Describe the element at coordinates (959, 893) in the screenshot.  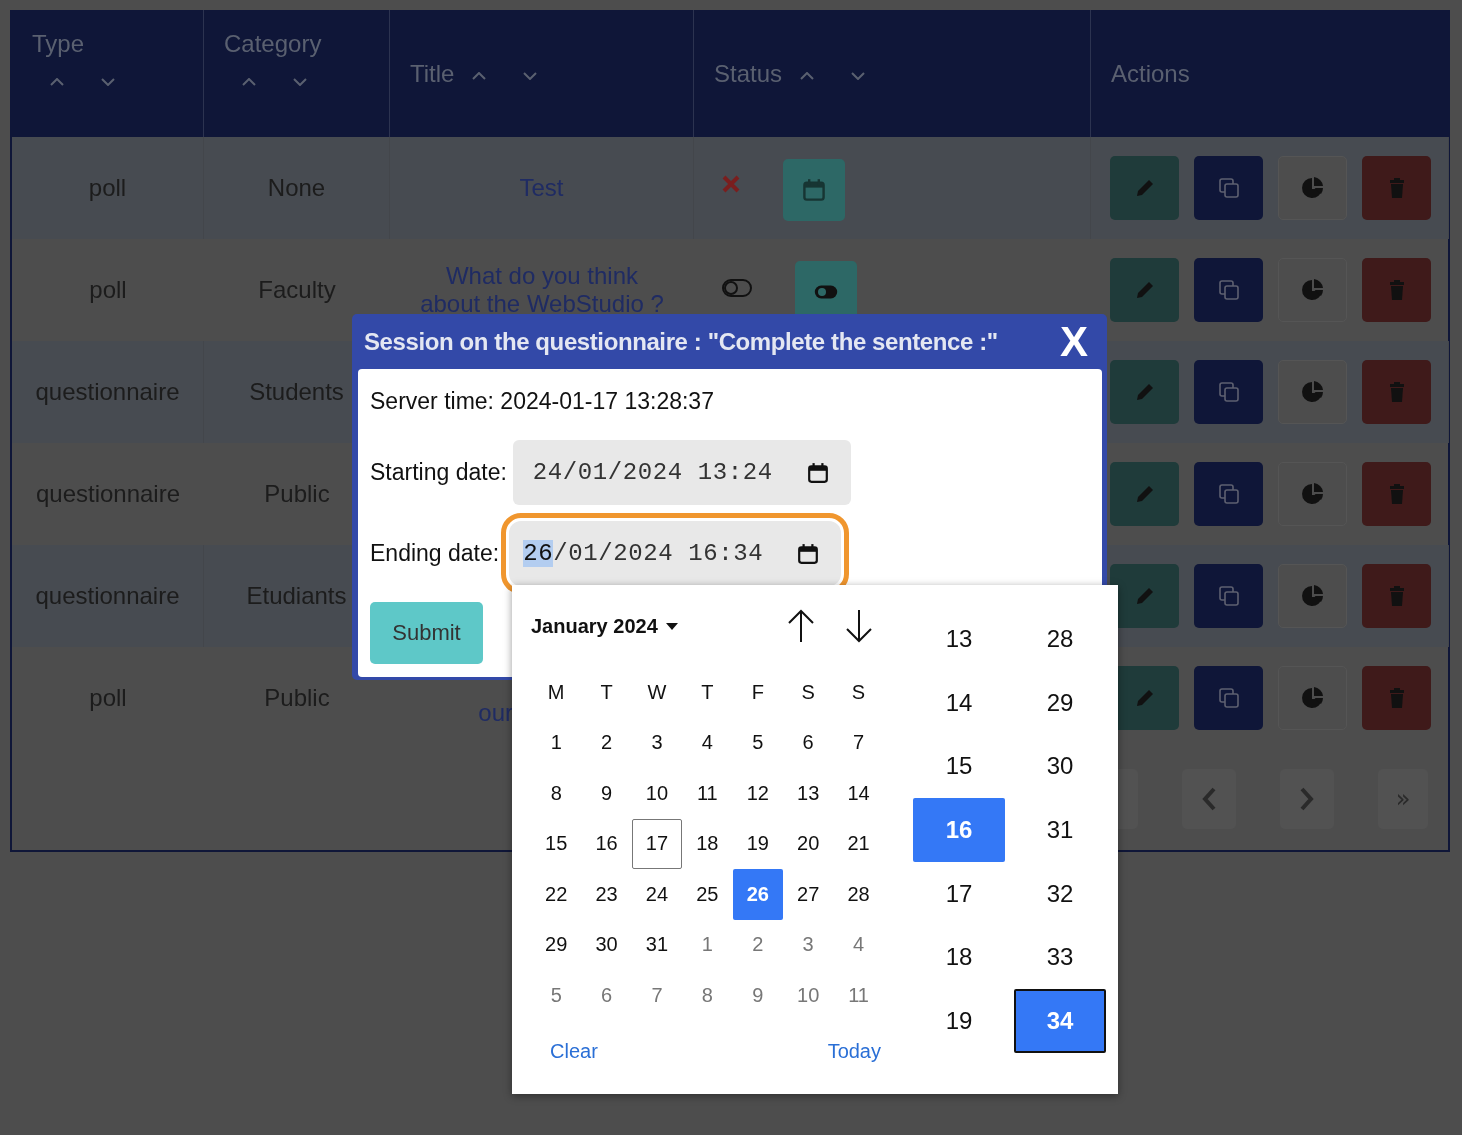
I see `hour-option: 17` at that location.